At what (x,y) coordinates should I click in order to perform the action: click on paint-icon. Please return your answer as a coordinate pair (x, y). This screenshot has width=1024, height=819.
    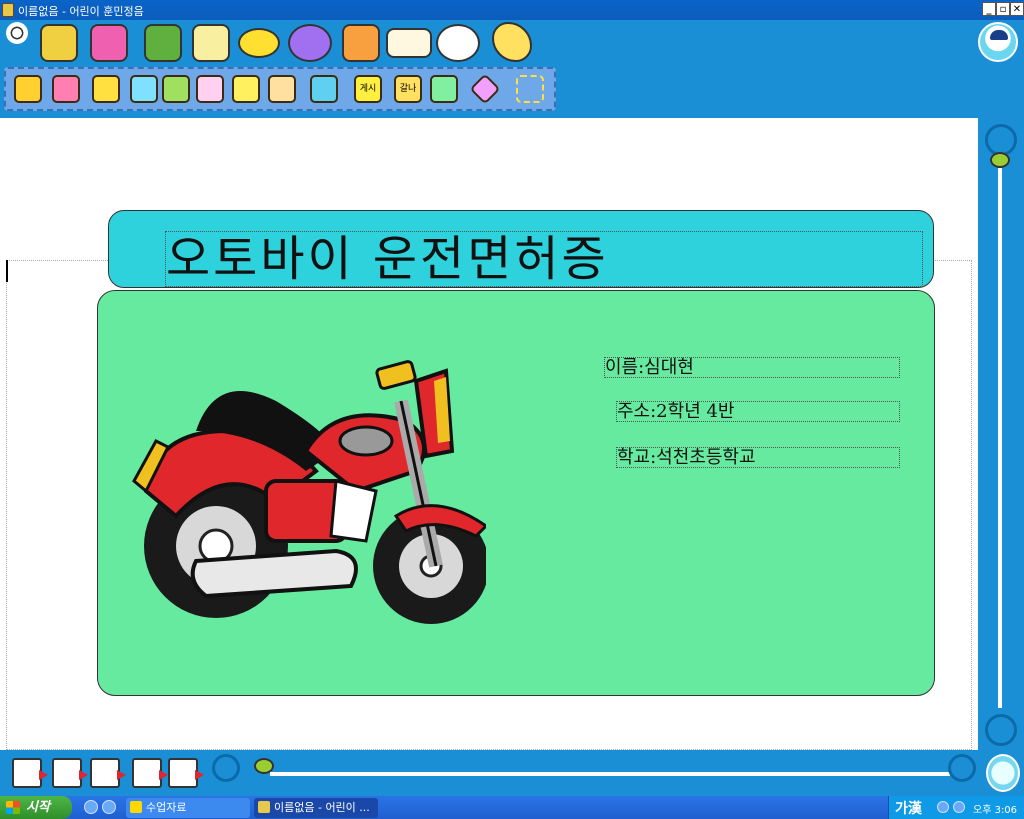
    Looking at the image, I should click on (259, 43).